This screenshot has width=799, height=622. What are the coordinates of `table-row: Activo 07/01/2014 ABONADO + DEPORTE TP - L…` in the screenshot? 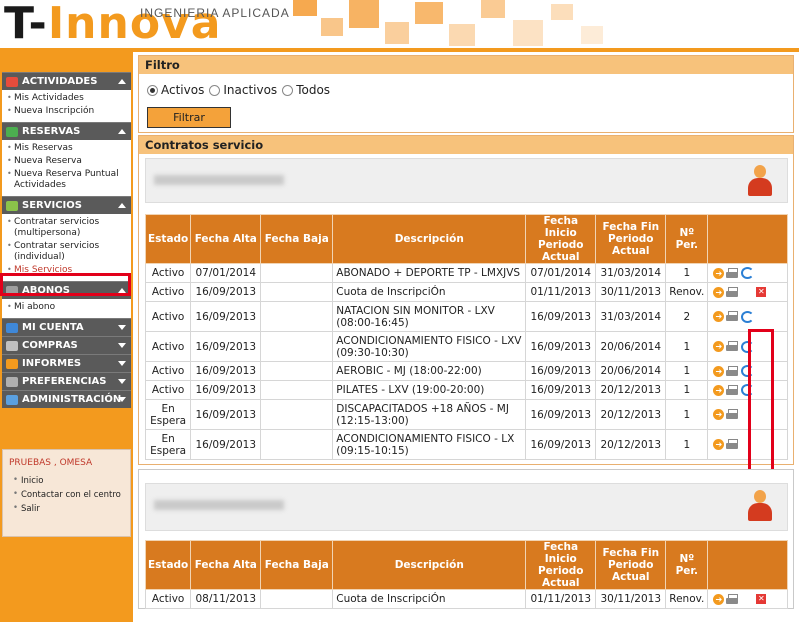 It's located at (466, 273).